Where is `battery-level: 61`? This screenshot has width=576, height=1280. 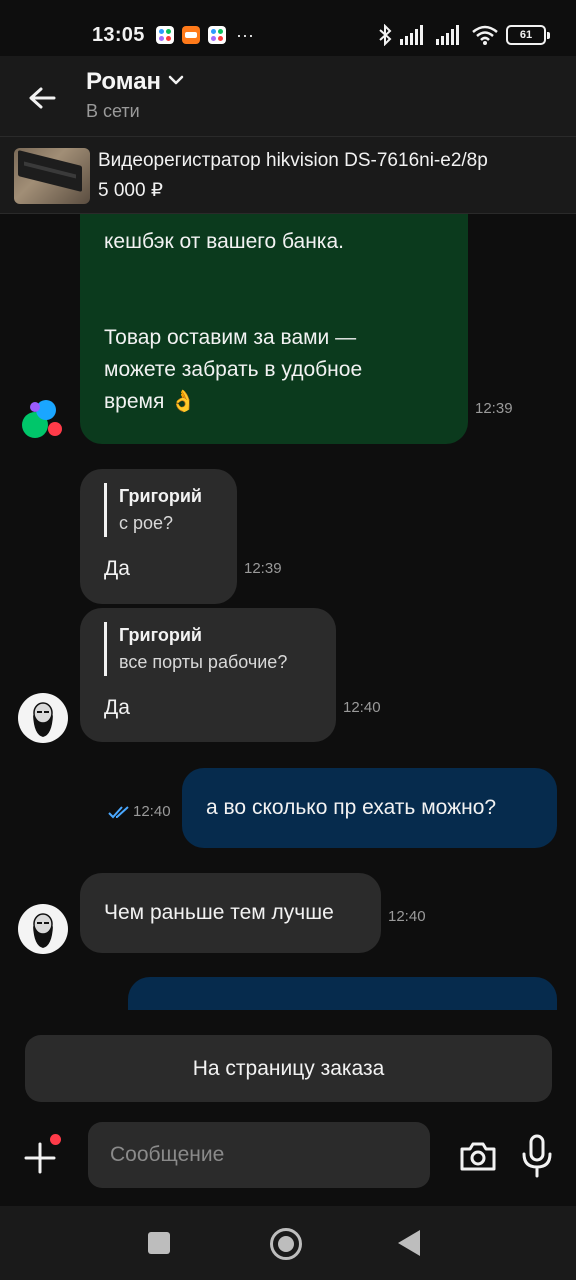
battery-level: 61 is located at coordinates (526, 35).